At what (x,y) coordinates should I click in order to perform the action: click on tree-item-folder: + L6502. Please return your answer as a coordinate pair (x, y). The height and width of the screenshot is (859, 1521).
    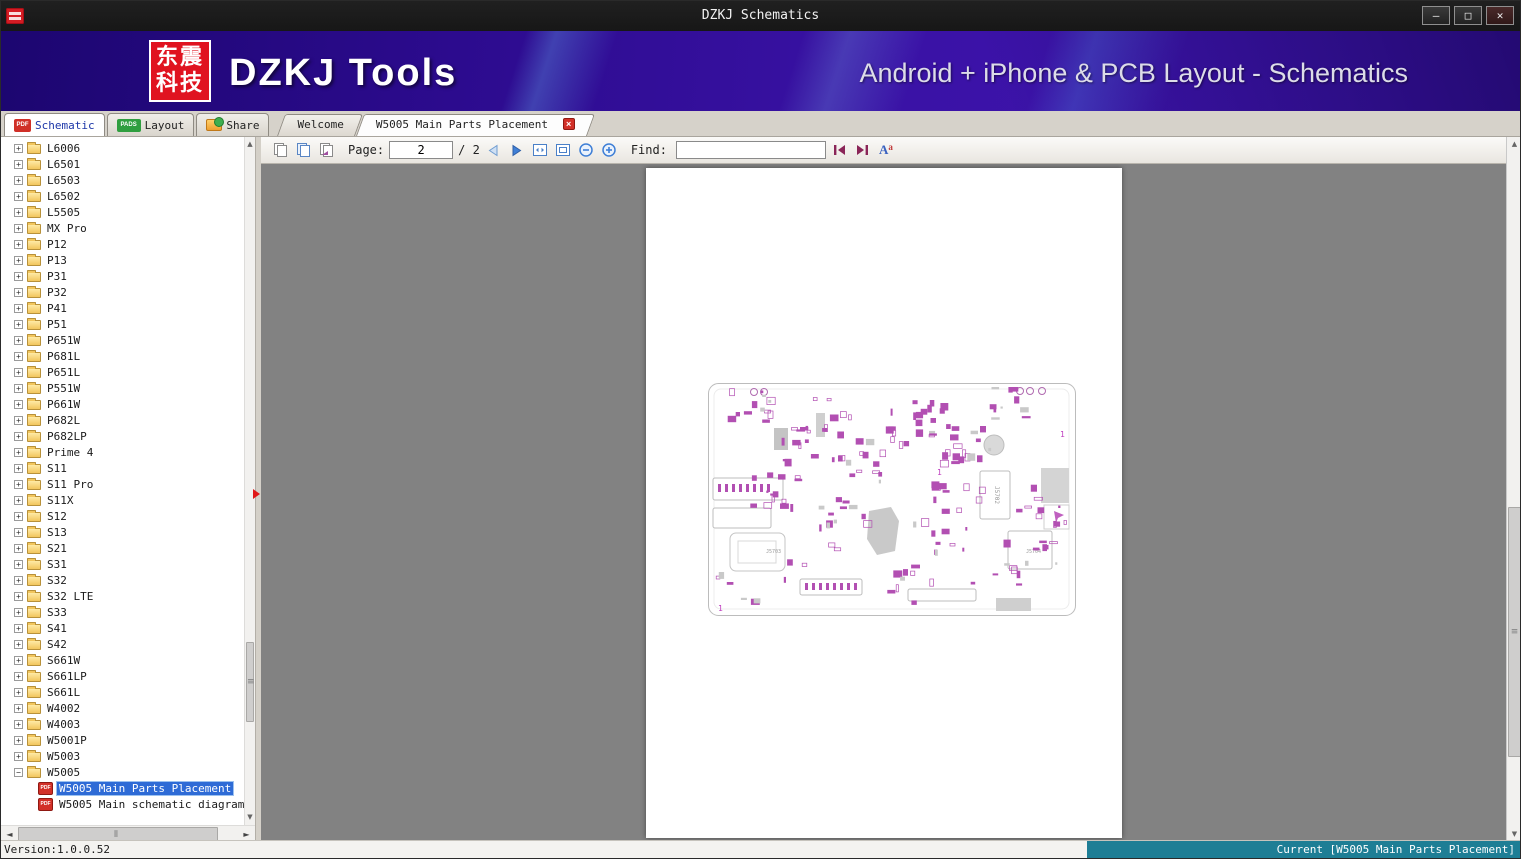
    Looking at the image, I should click on (122, 196).